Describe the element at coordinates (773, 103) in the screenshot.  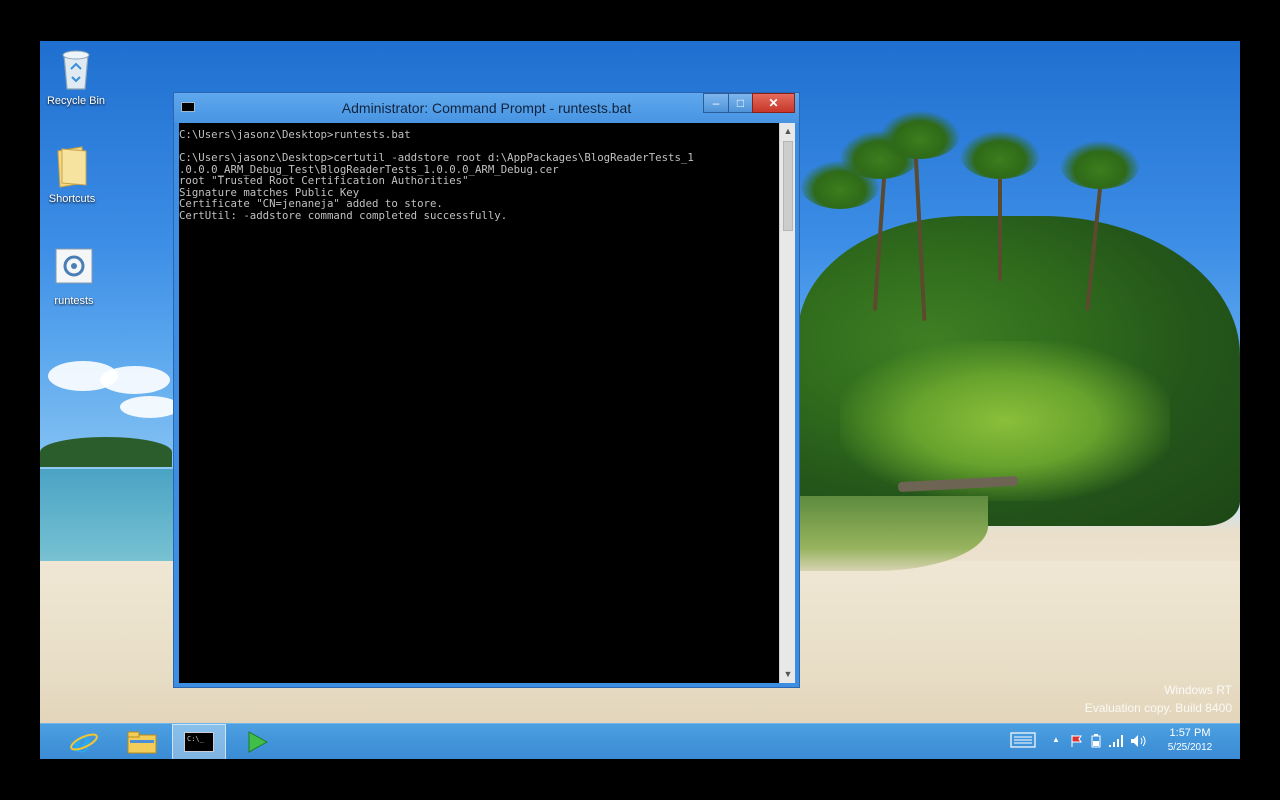
I see `close-button: ✕` at that location.